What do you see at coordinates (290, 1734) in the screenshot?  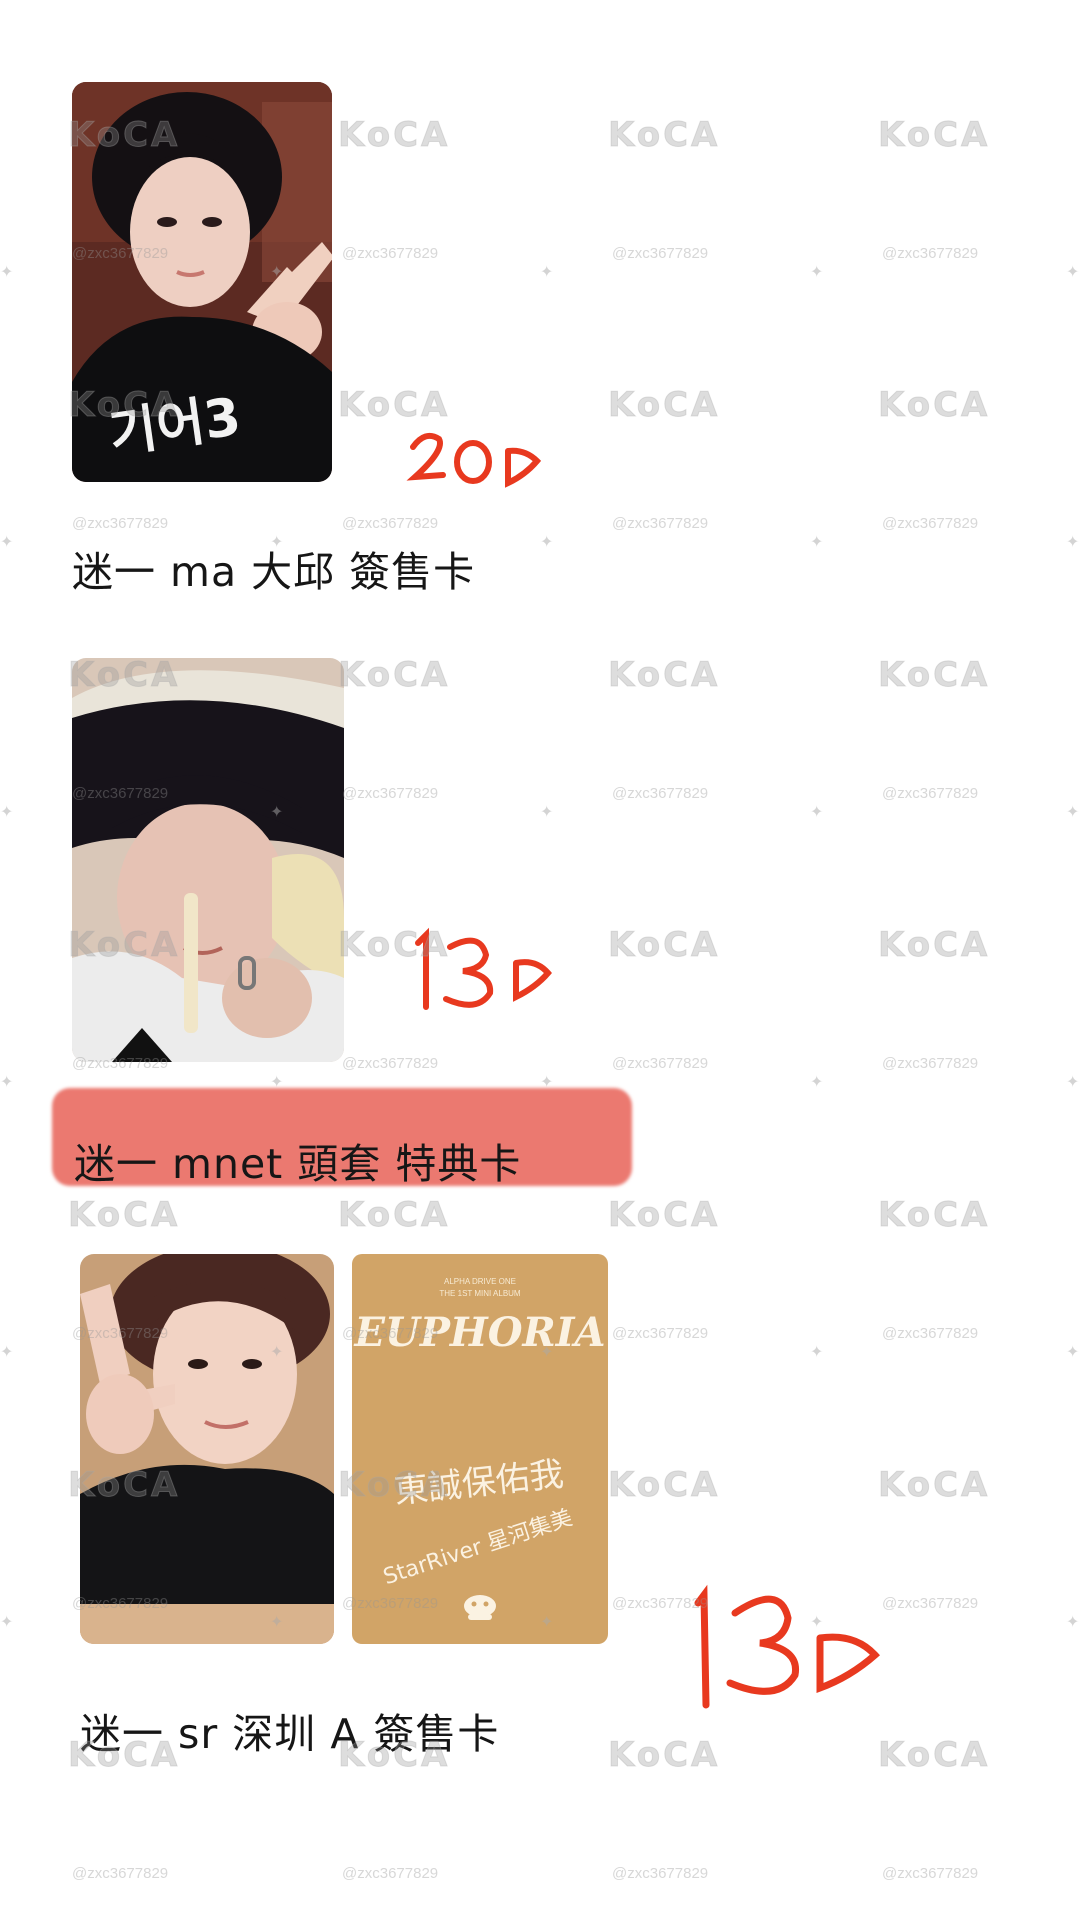 I see `item-3-caption: 迷一 sr 深圳 A 簽售卡` at bounding box center [290, 1734].